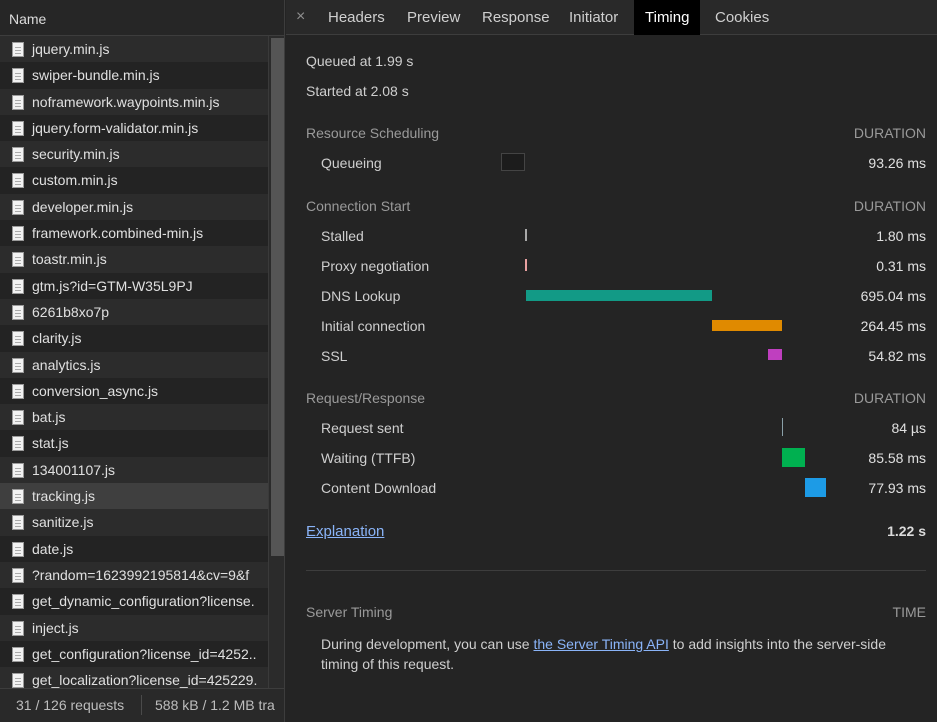 The height and width of the screenshot is (722, 937). What do you see at coordinates (516, 17) in the screenshot?
I see `tab-response: Response` at bounding box center [516, 17].